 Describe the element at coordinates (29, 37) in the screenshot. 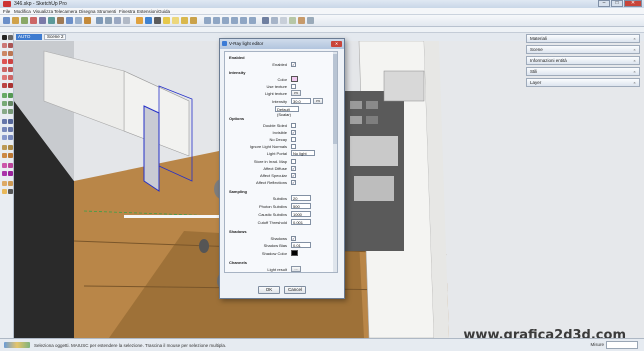

I see `tab-auto: AUTO` at that location.